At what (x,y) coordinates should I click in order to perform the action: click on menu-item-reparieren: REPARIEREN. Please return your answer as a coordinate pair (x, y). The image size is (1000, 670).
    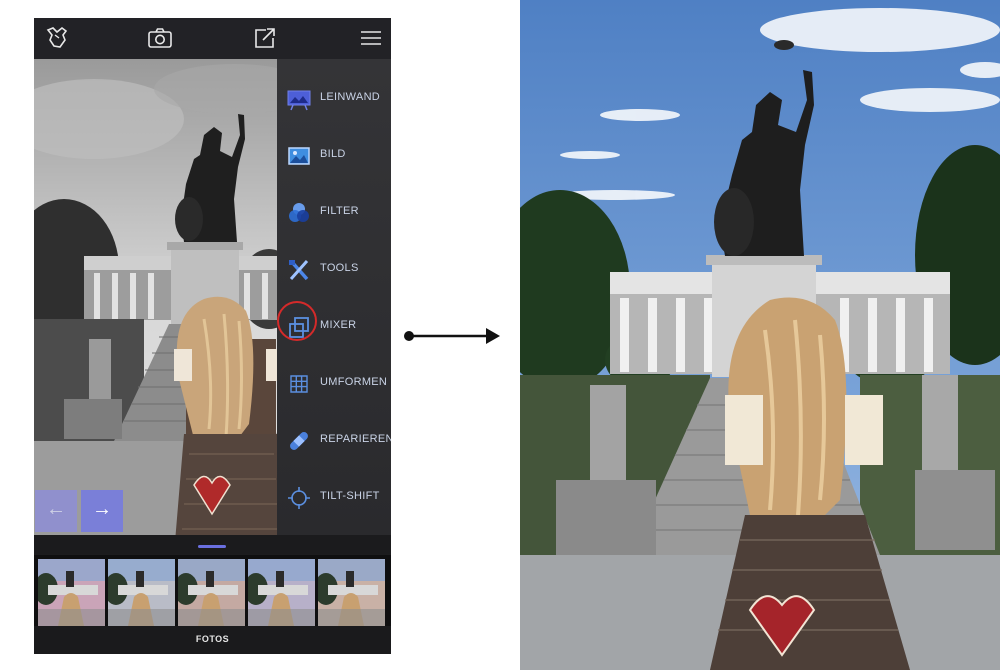
    Looking at the image, I should click on (334, 441).